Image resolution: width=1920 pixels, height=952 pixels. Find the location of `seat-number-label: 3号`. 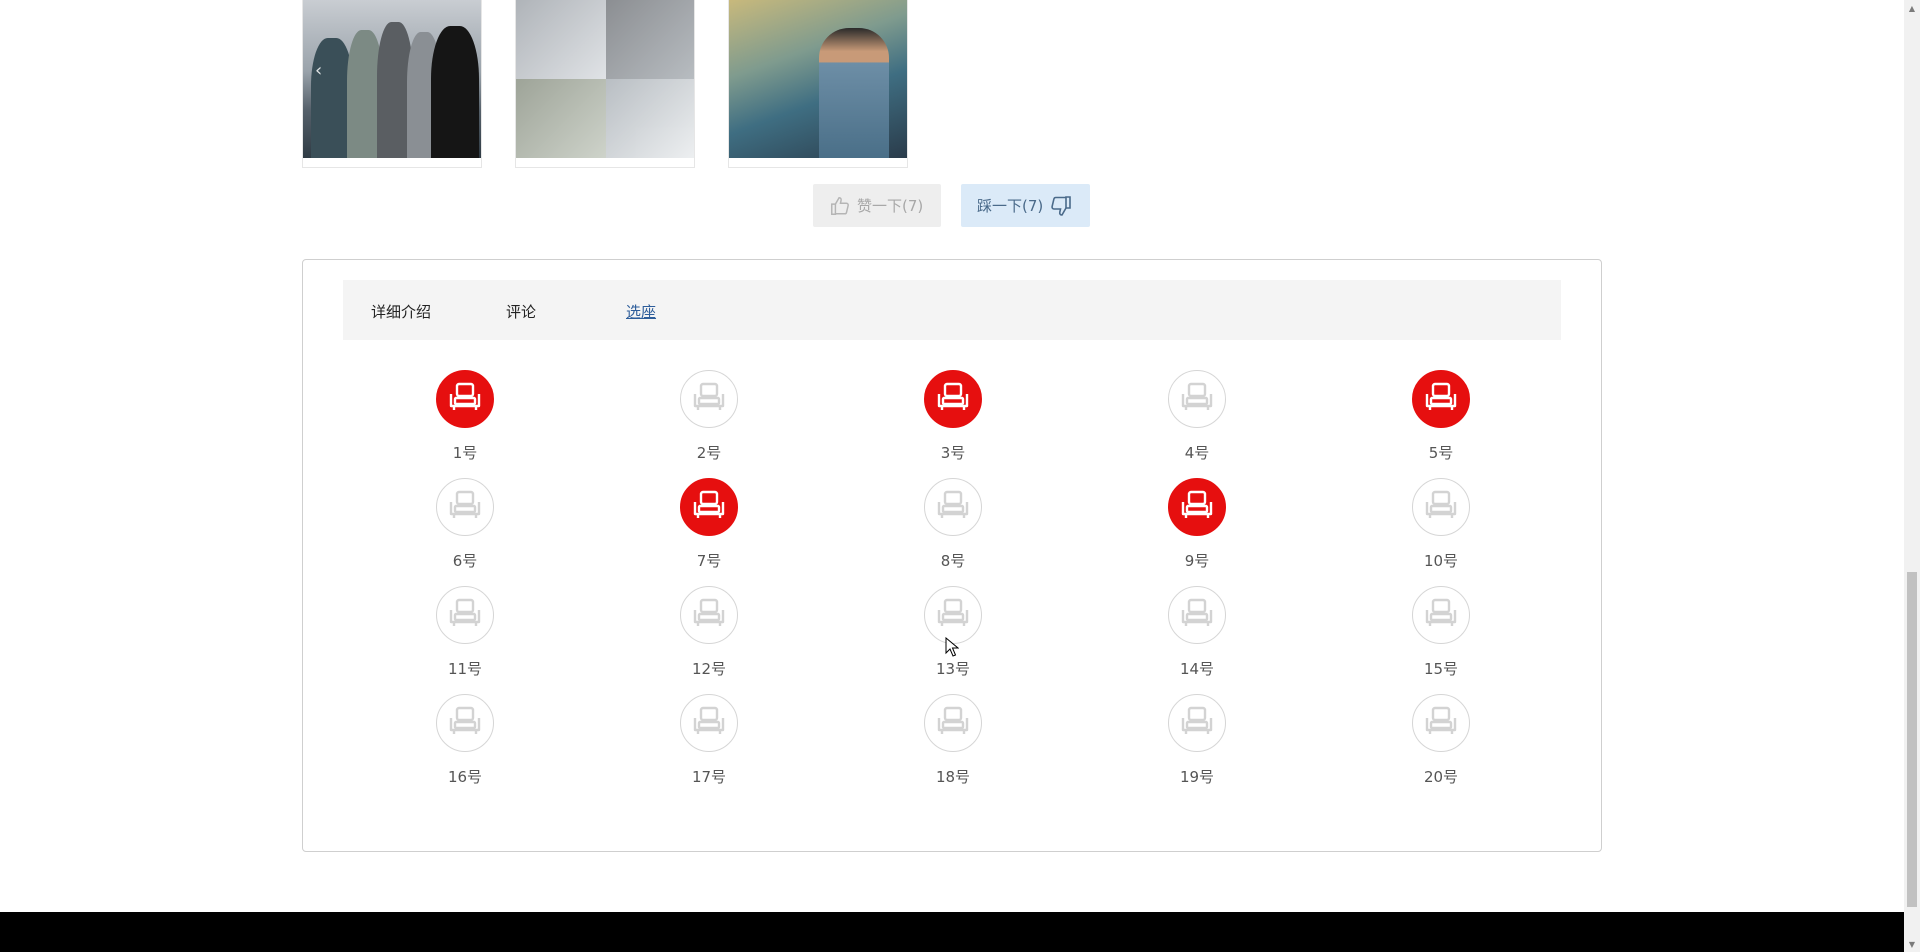

seat-number-label: 3号 is located at coordinates (953, 453).